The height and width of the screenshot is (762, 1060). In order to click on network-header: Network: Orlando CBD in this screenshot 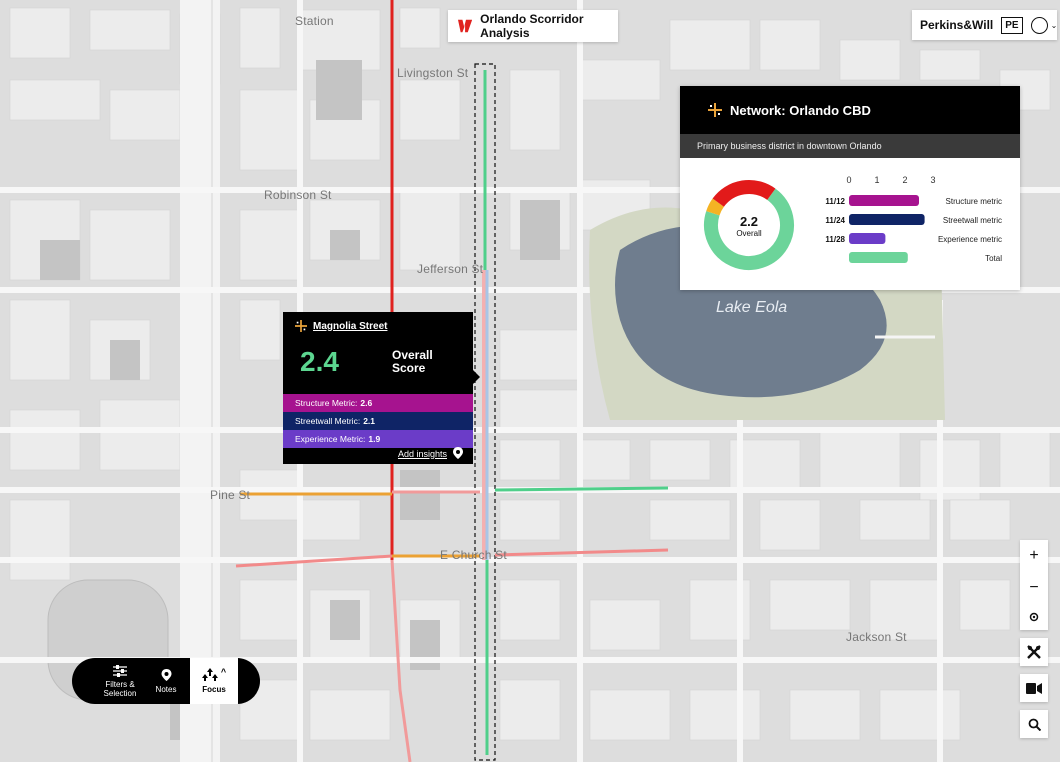, I will do `click(850, 110)`.